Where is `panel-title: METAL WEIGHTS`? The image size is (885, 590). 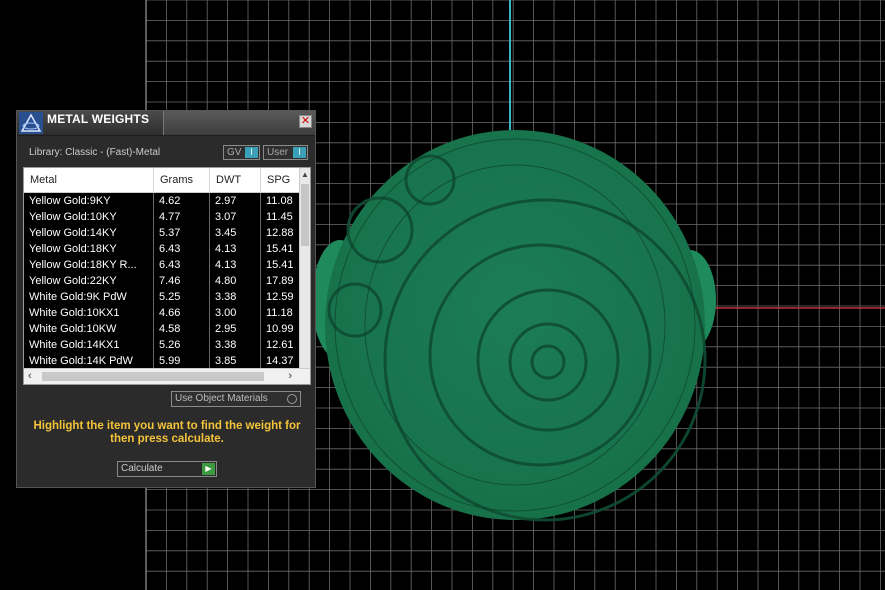 panel-title: METAL WEIGHTS is located at coordinates (98, 119).